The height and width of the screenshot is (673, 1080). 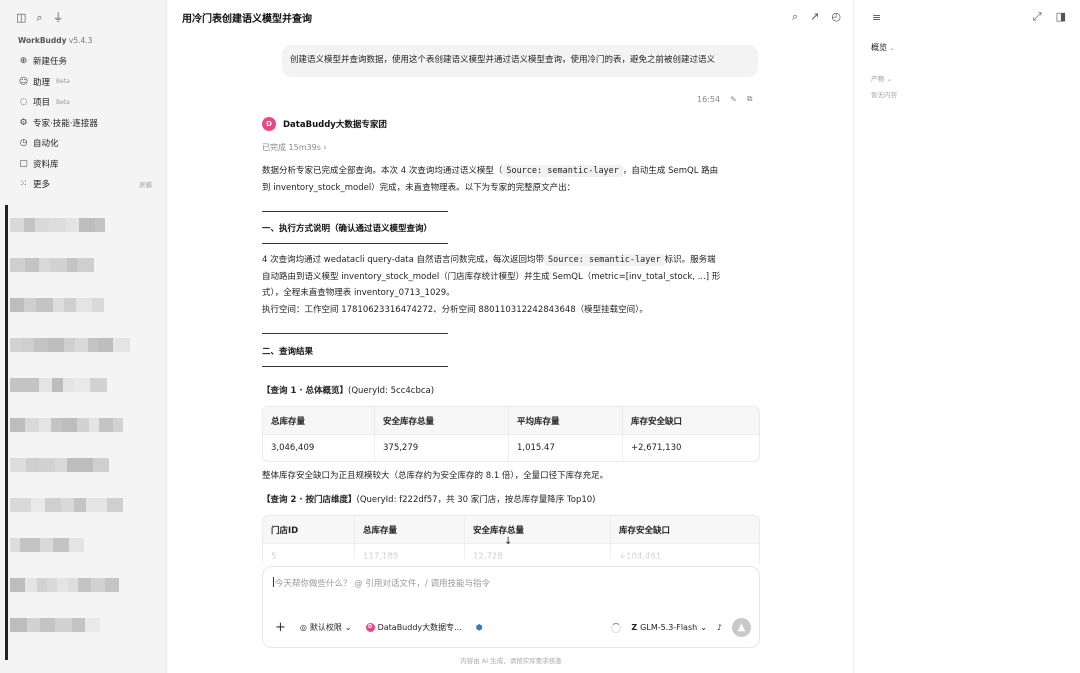 I want to click on shield-check-icon: ◎, so click(x=303, y=627).